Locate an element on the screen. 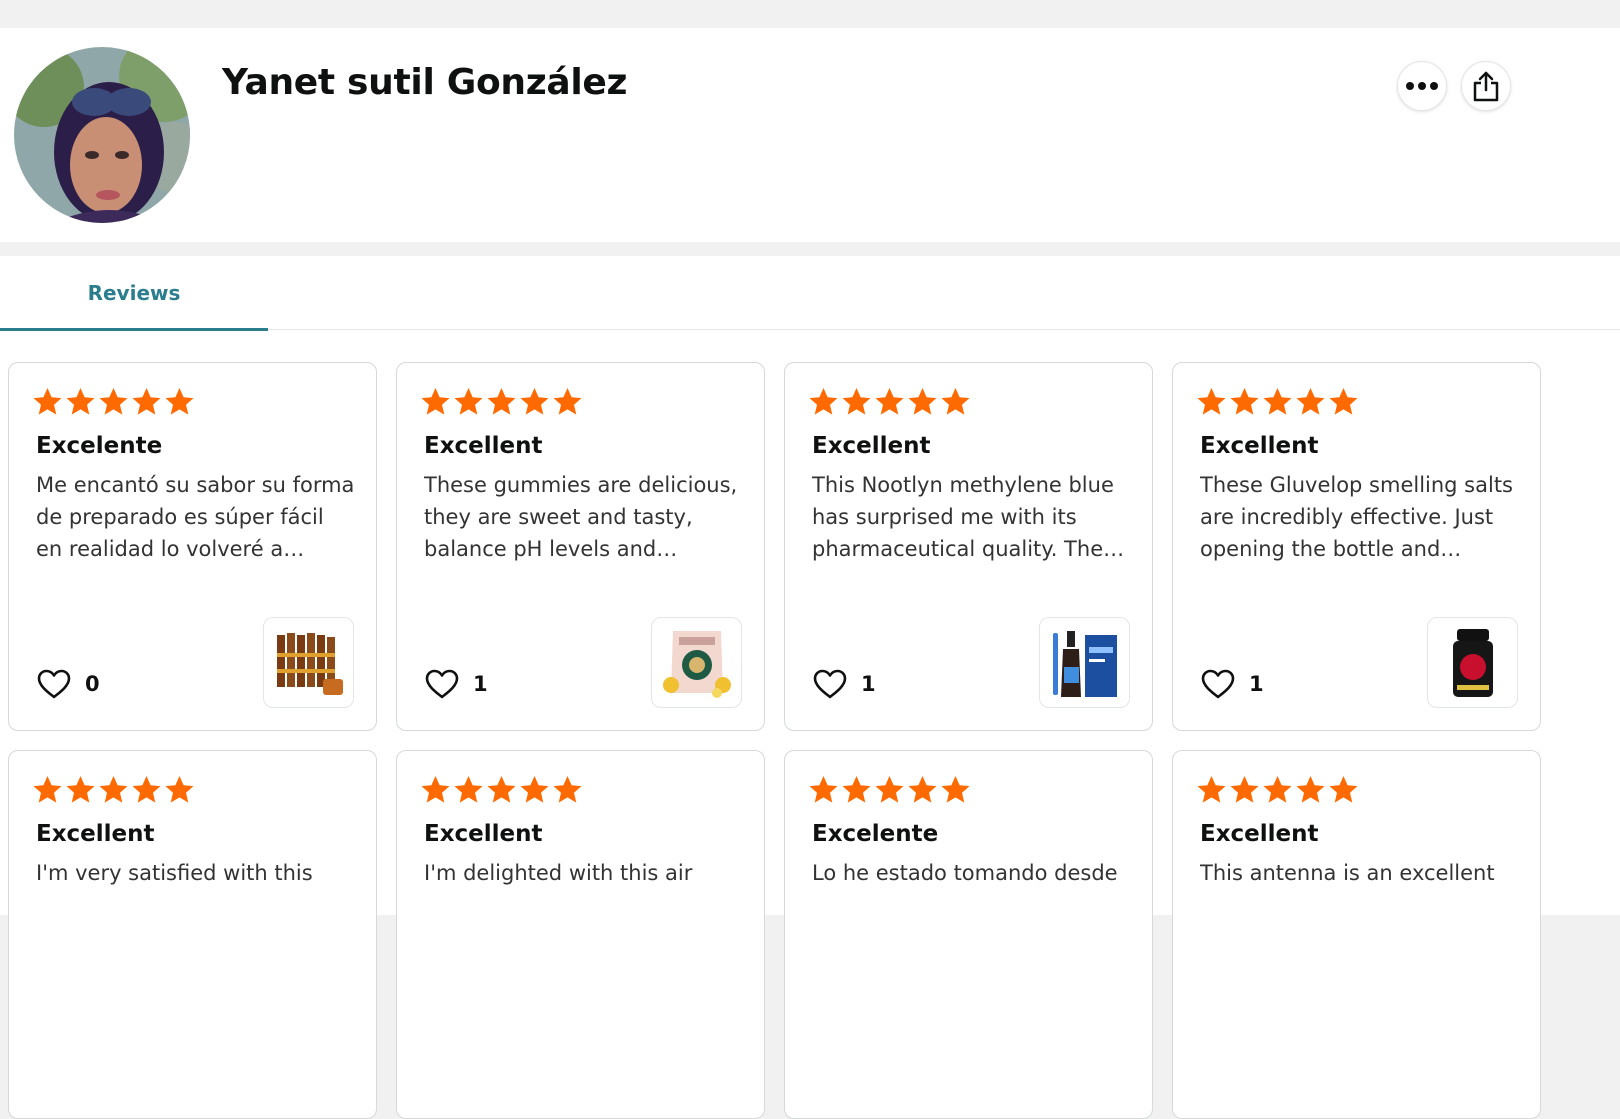 The width and height of the screenshot is (1620, 1119). more-options-button is located at coordinates (1422, 86).